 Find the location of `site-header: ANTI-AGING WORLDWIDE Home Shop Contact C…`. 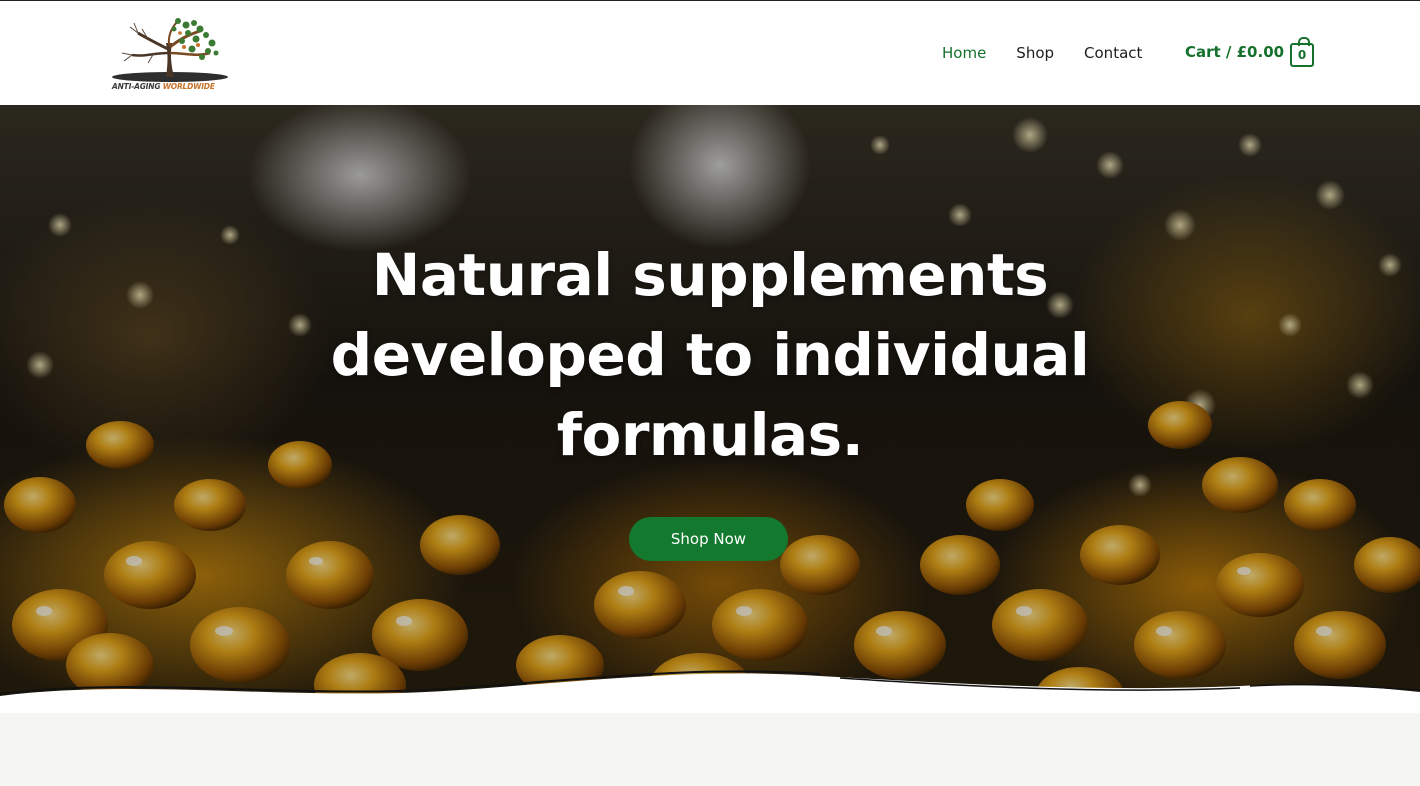

site-header: ANTI-AGING WORLDWIDE Home Shop Contact C… is located at coordinates (710, 53).